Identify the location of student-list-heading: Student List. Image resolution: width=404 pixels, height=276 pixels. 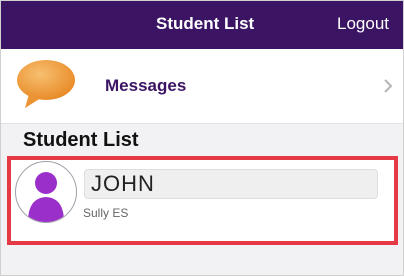
(81, 140).